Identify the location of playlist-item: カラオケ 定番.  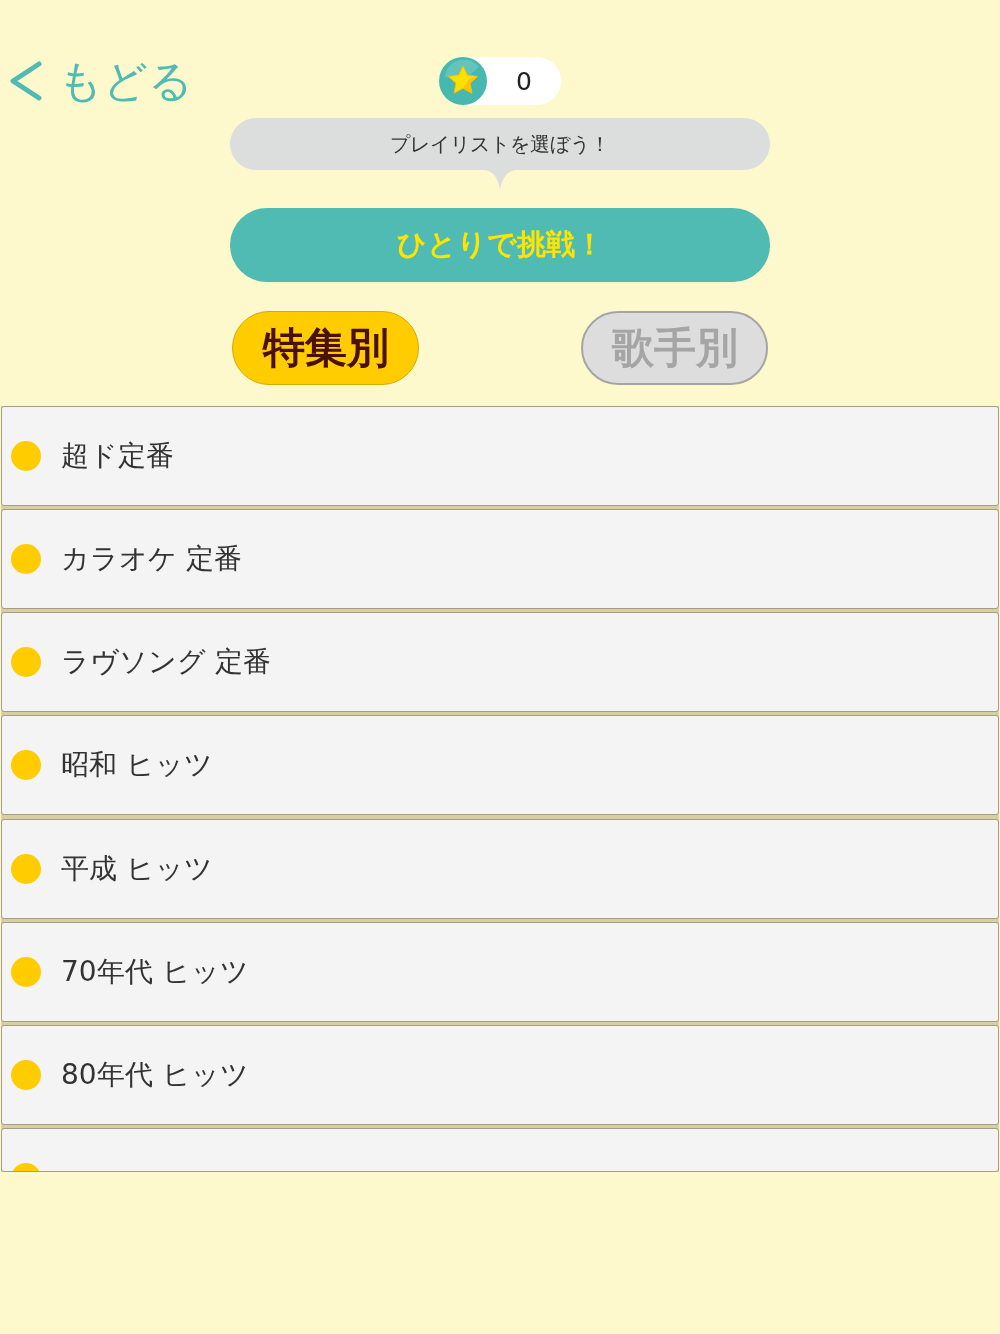
(500, 559).